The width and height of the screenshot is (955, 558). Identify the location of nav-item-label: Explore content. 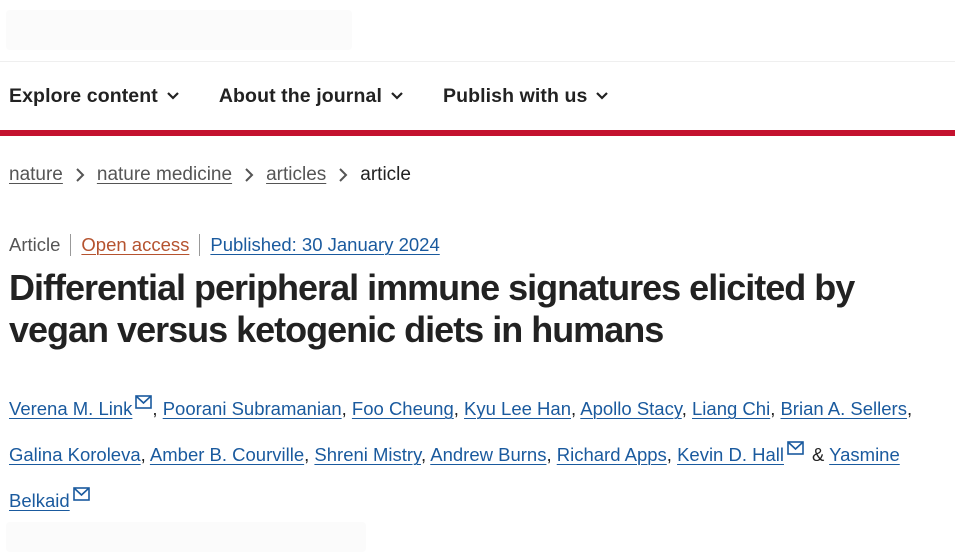
(83, 95).